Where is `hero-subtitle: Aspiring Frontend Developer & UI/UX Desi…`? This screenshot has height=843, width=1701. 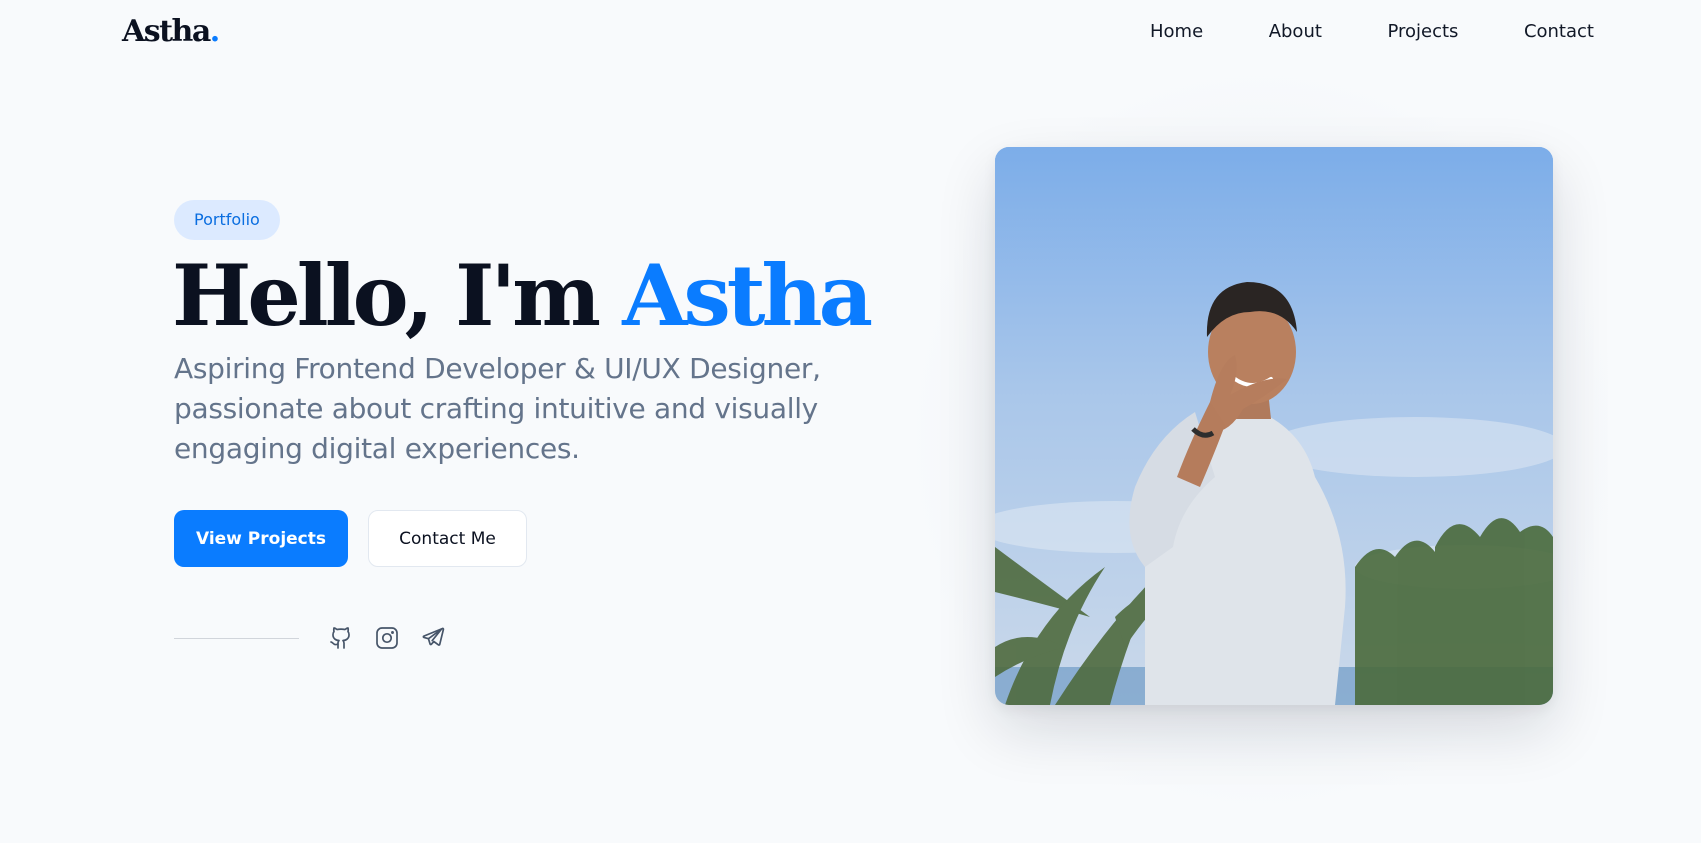 hero-subtitle: Aspiring Frontend Developer & UI/UX Desi… is located at coordinates (497, 408).